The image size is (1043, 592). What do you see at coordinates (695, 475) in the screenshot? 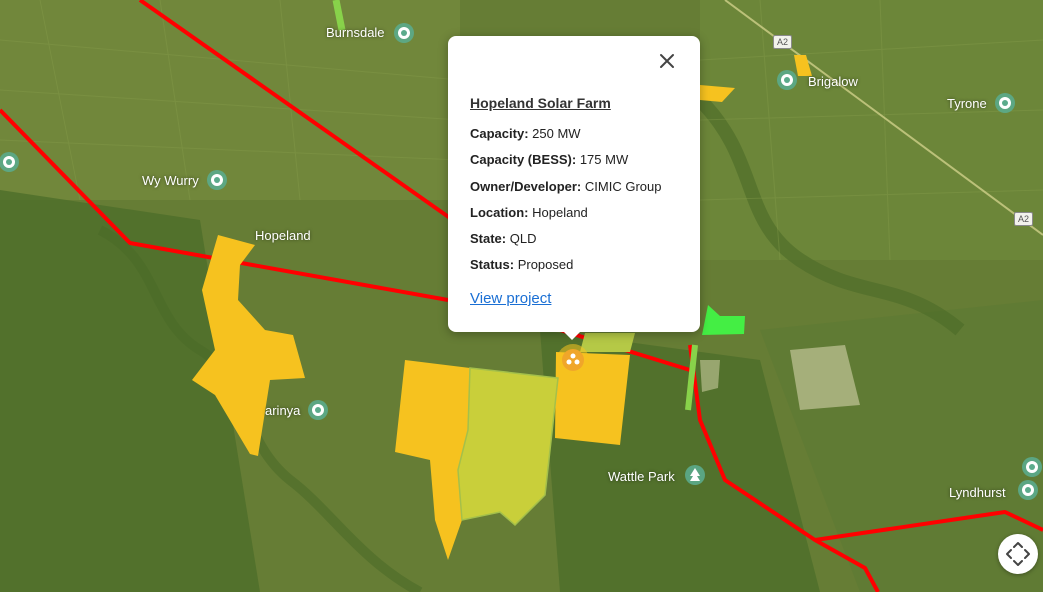
I see `park-pin-icon` at bounding box center [695, 475].